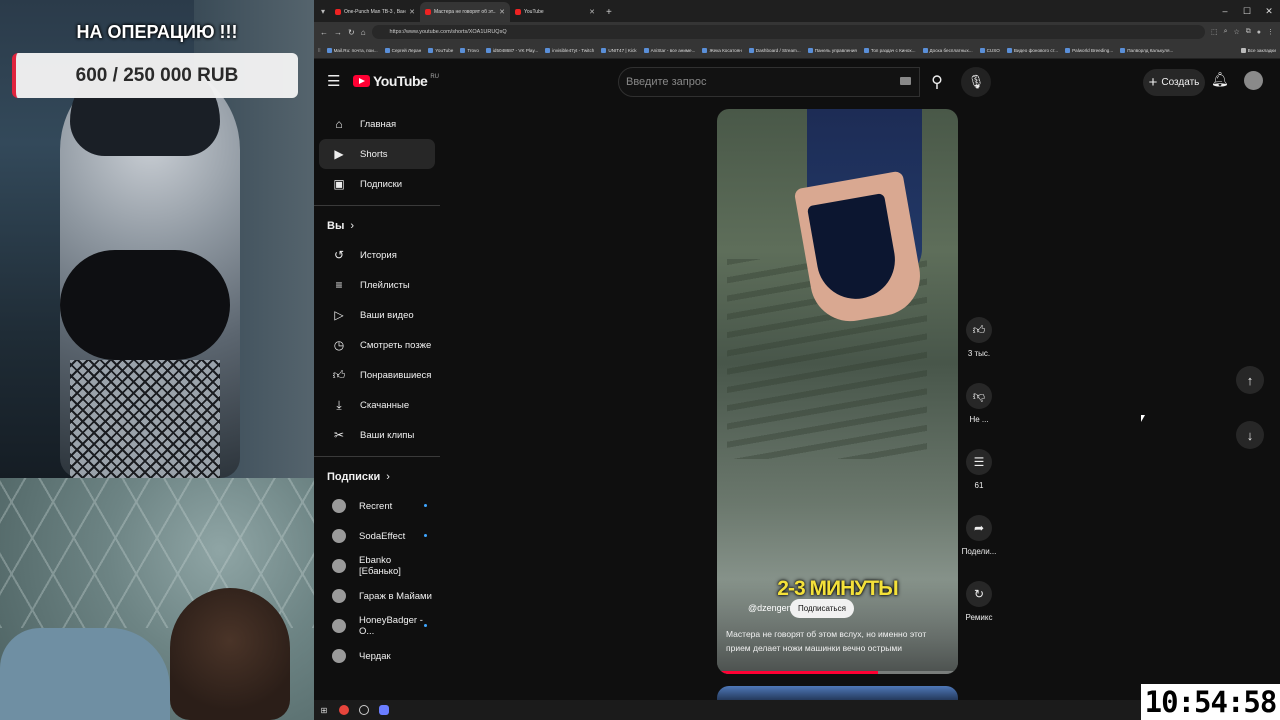 This screenshot has width=1280, height=720. What do you see at coordinates (344, 710) in the screenshot?
I see `chrome-icon` at bounding box center [344, 710].